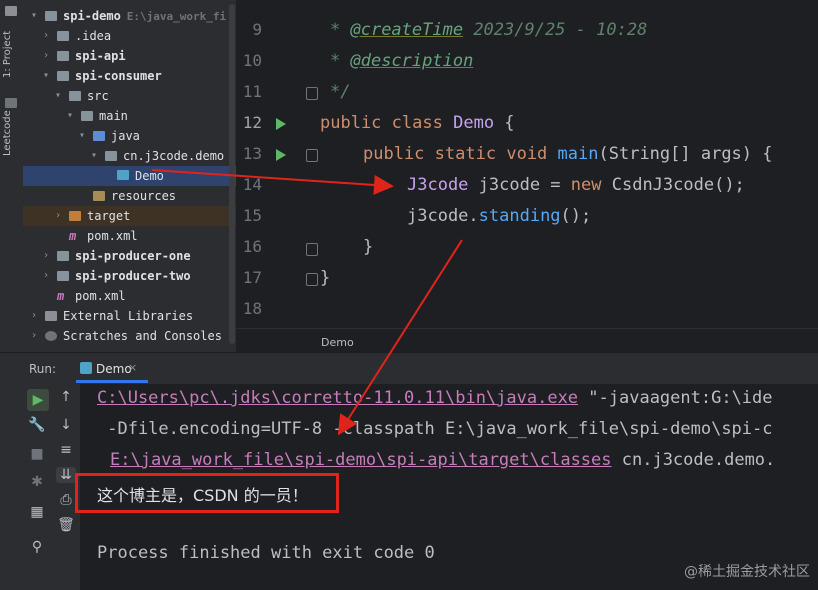  I want to click on tree-item-label: cn.j3code.demo, so click(174, 156).